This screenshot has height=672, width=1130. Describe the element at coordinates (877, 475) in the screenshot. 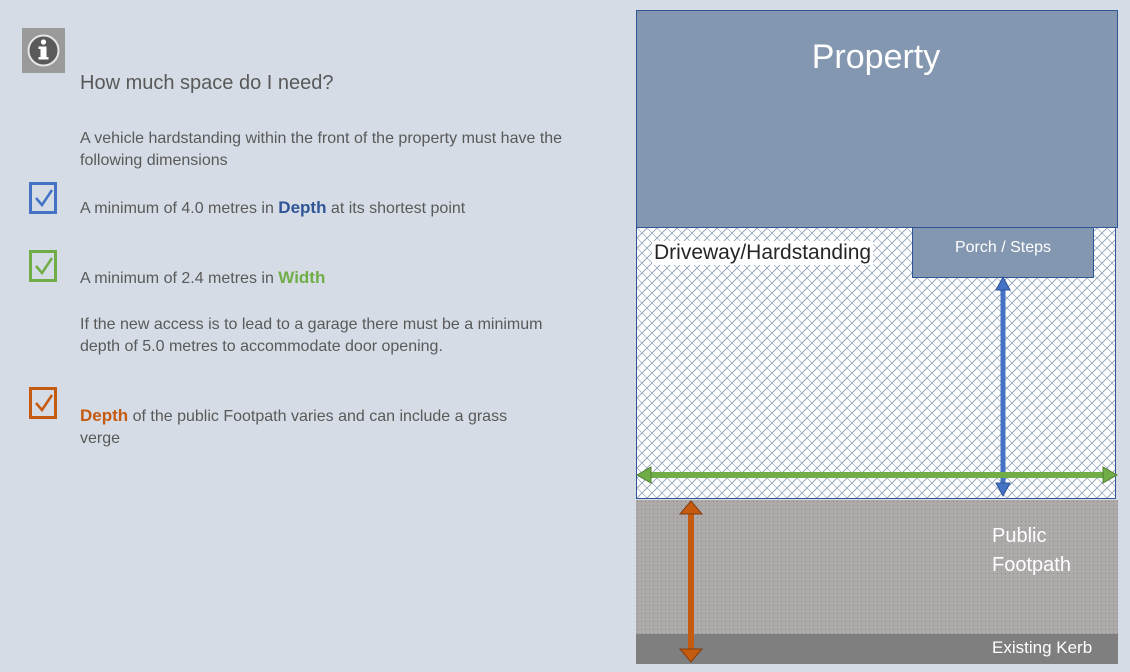

I see `width-arrow` at that location.